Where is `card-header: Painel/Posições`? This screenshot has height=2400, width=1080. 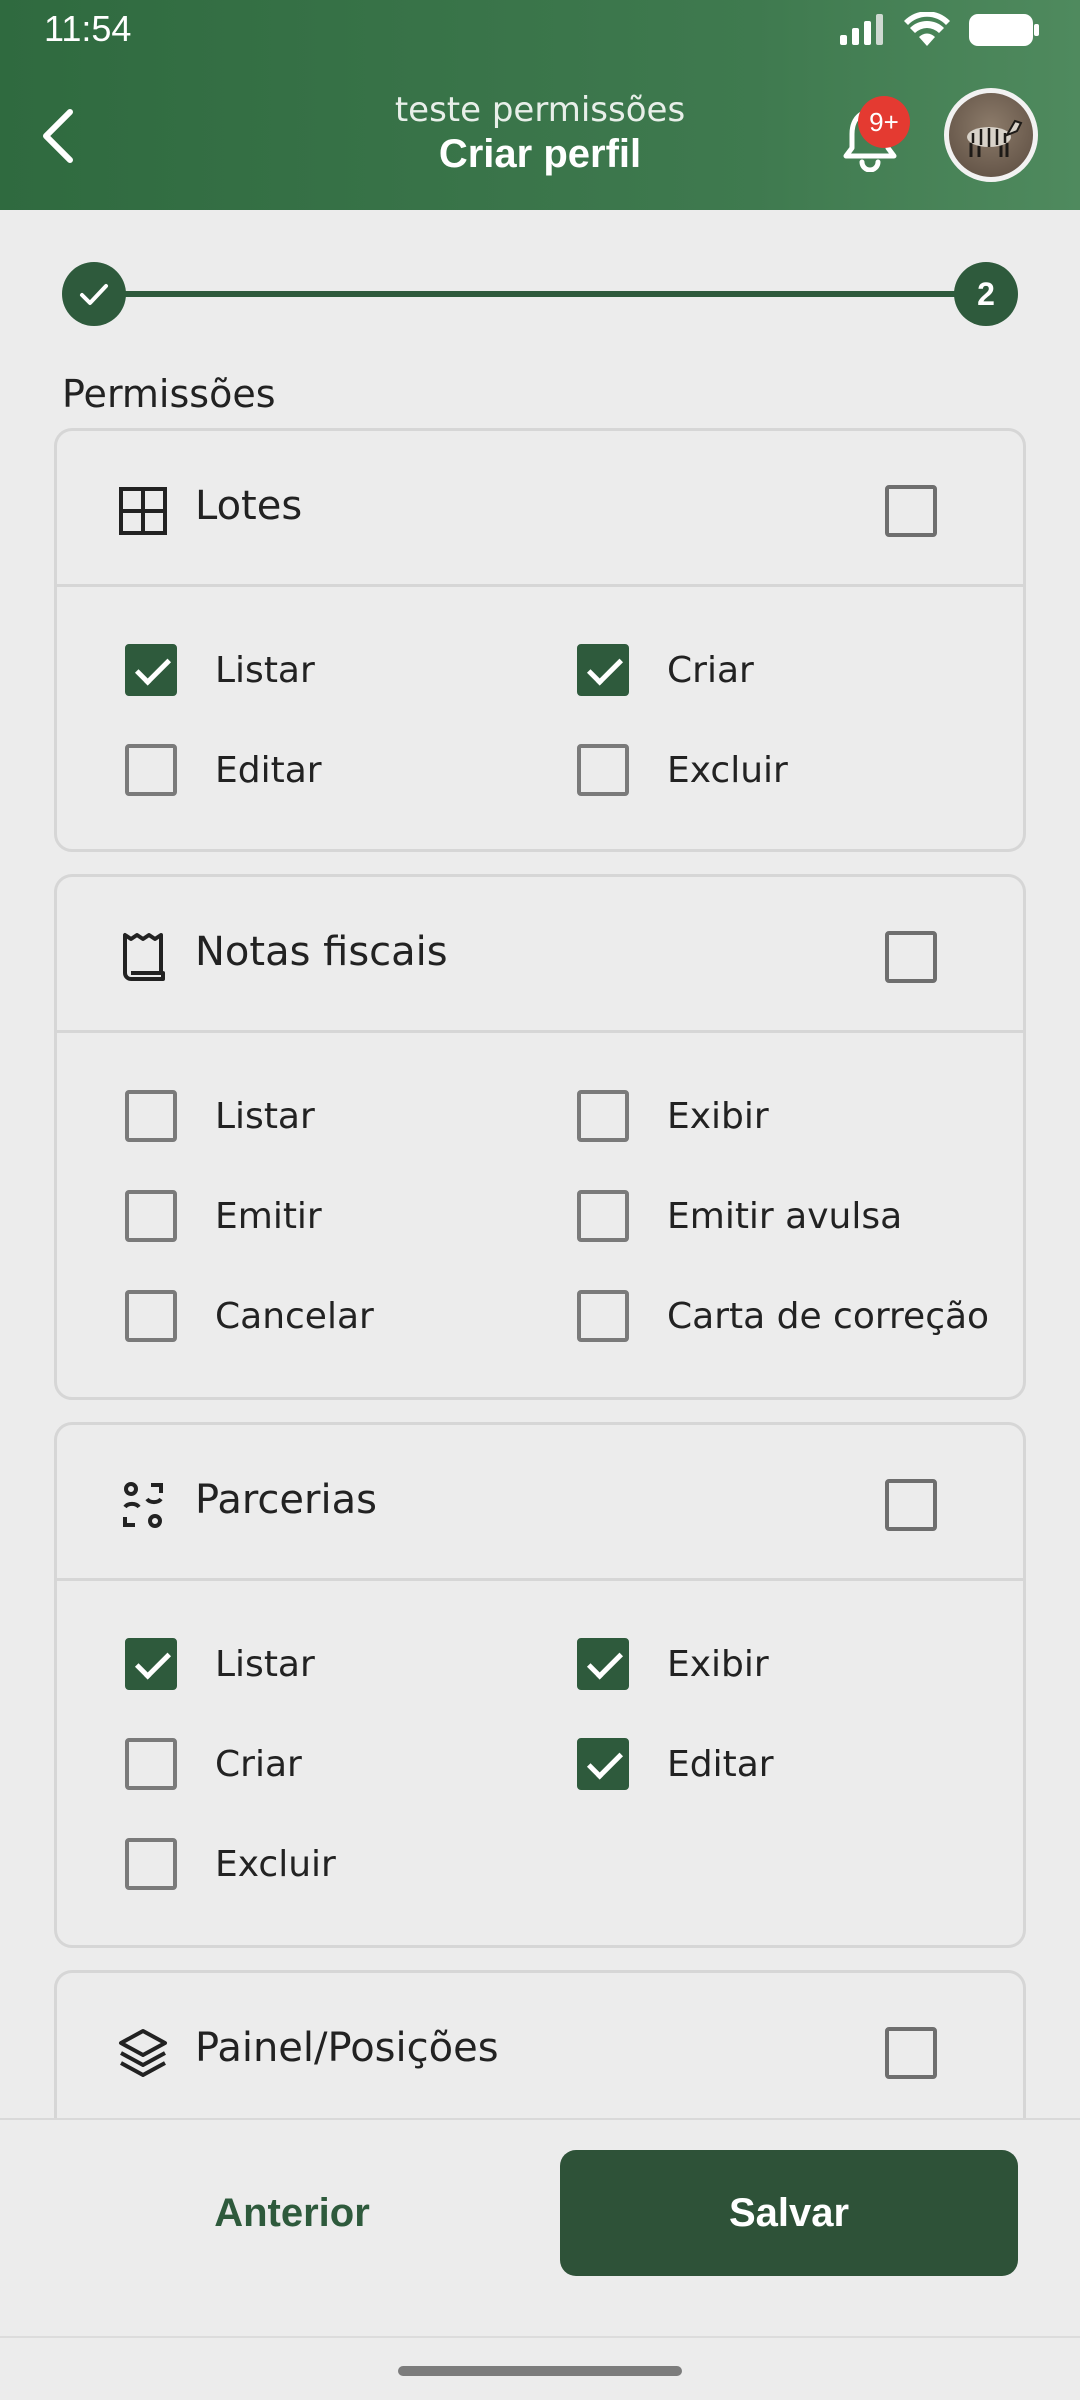 card-header: Painel/Posições is located at coordinates (540, 2045).